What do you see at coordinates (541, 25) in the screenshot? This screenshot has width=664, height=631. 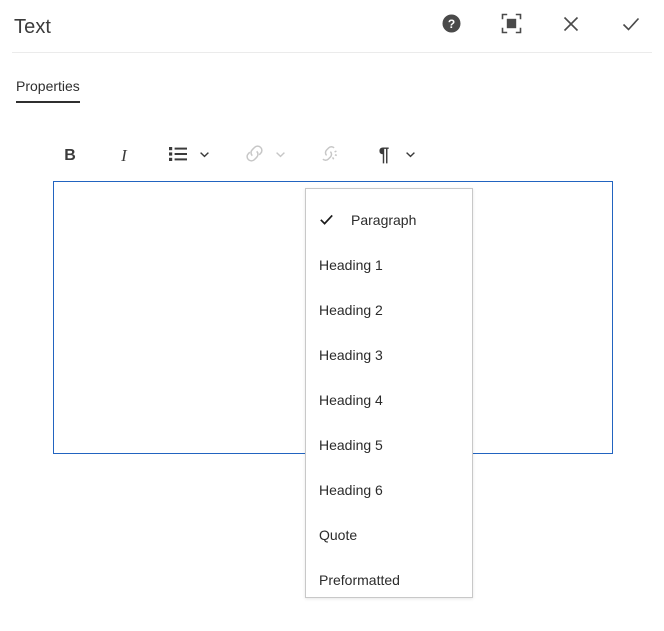 I see `header-actions: ?` at bounding box center [541, 25].